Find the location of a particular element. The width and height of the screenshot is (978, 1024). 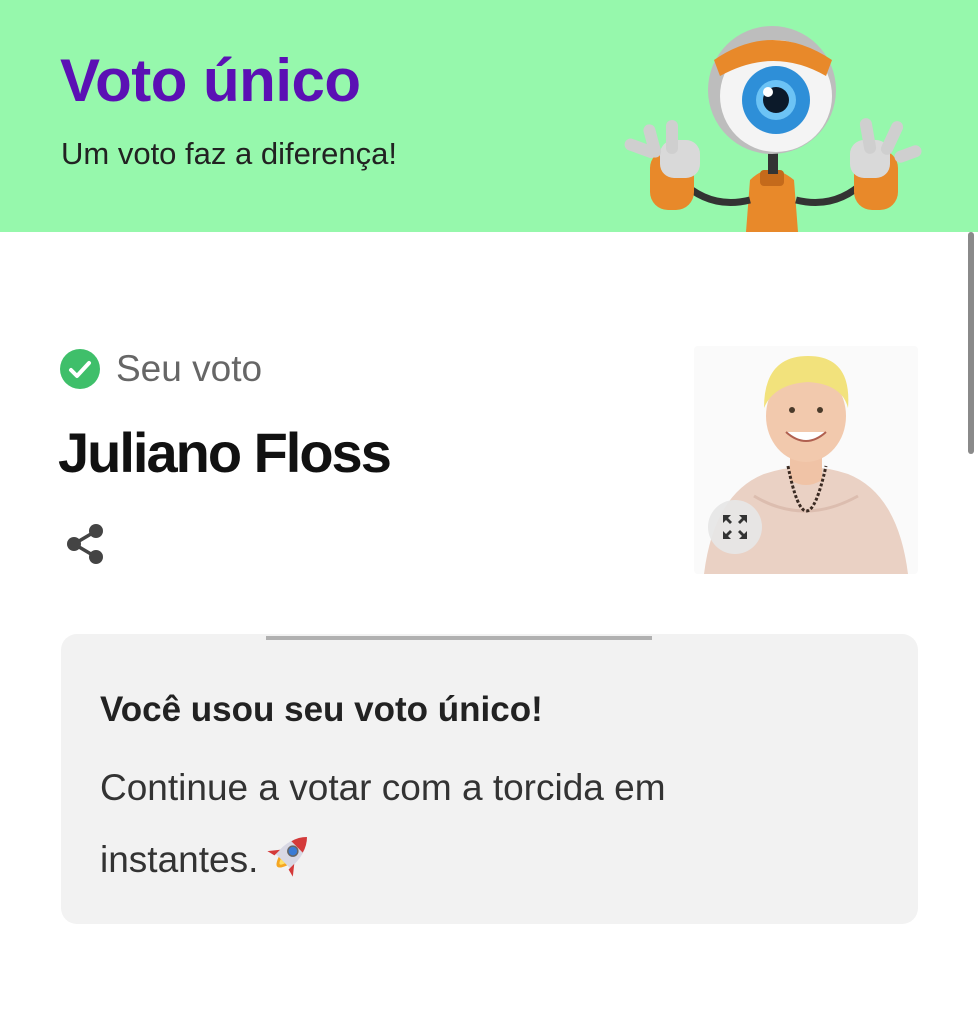

message-title: Você usou seu voto único! is located at coordinates (321, 709).